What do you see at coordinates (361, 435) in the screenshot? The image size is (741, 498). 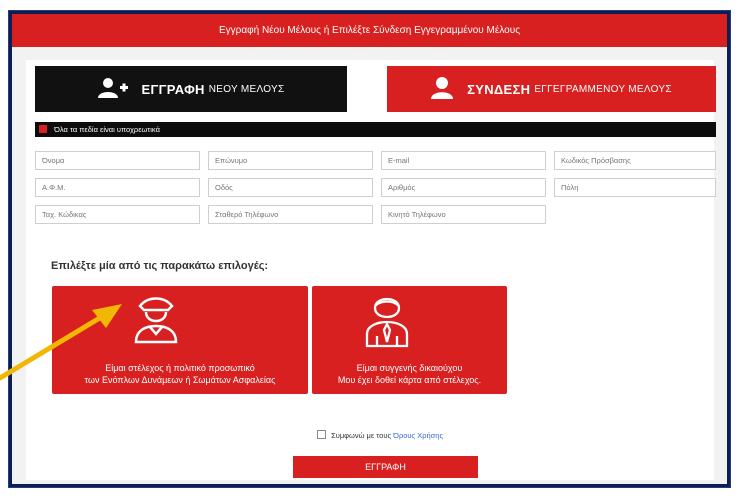 I see `terms-prefix: Συμφωνώ με τους` at bounding box center [361, 435].